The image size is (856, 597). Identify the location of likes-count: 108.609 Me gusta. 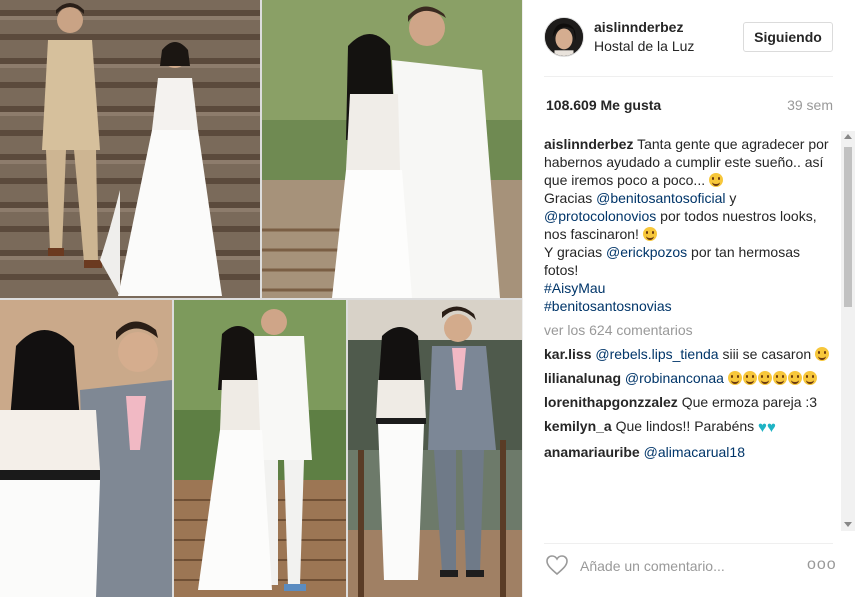
(603, 105).